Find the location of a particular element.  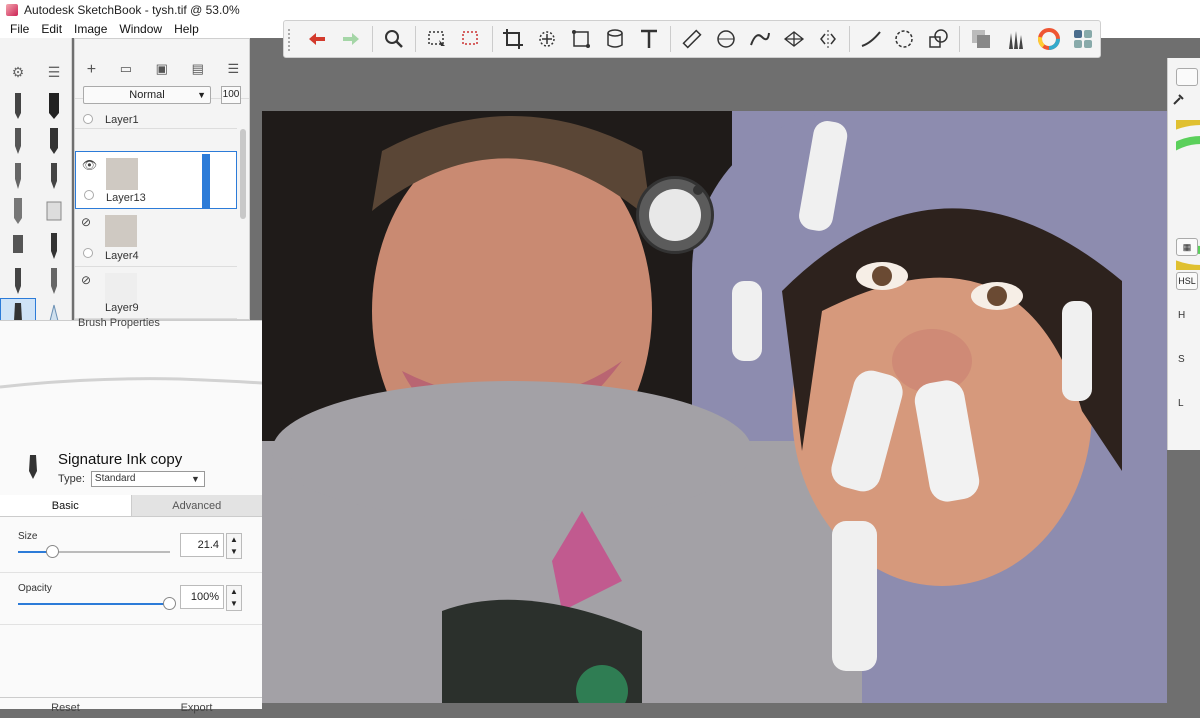

brush-library-icon is located at coordinates (1015, 39).